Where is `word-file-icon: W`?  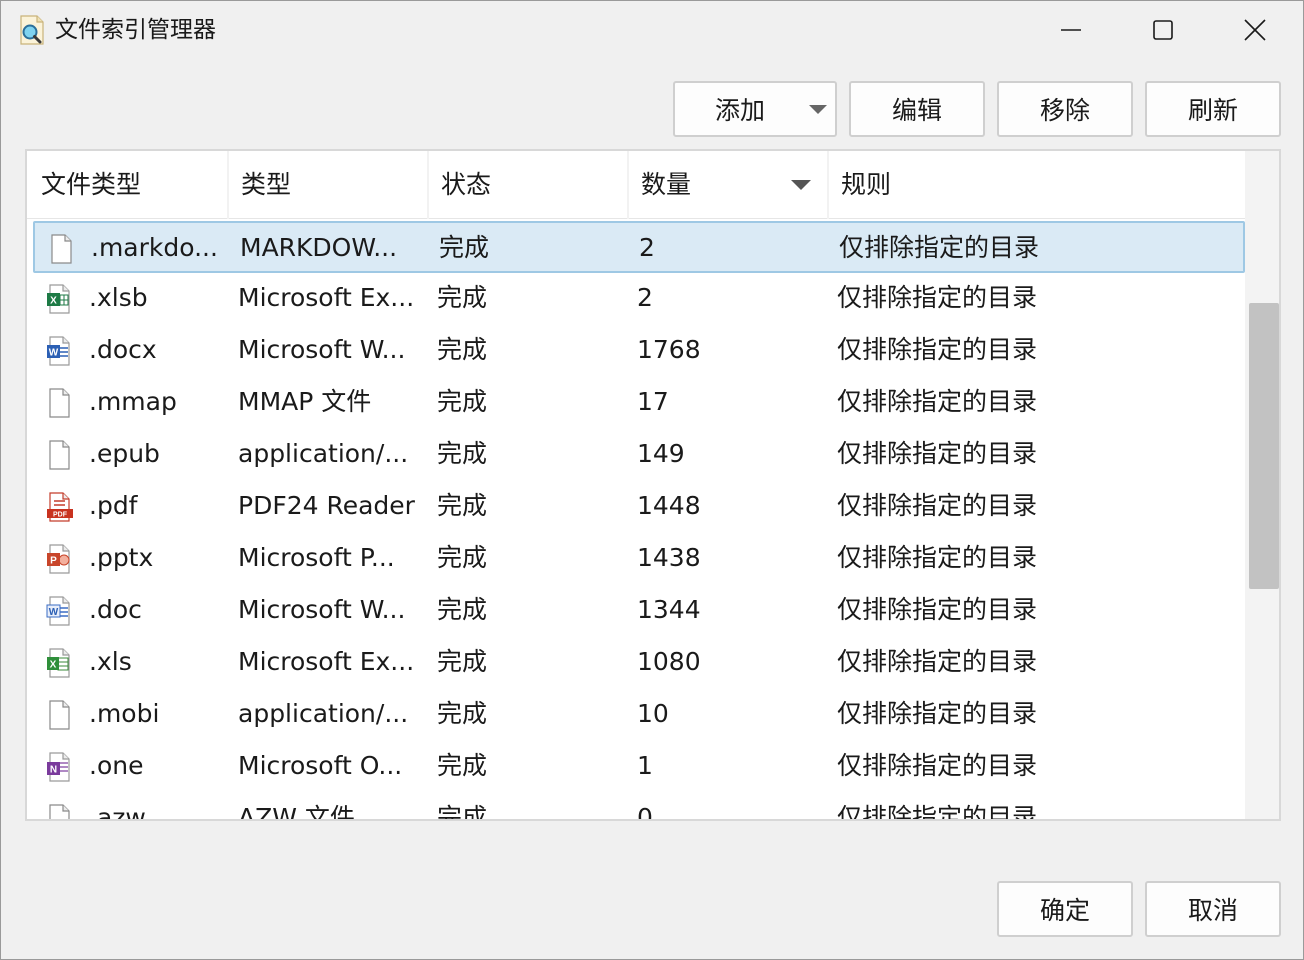
word-file-icon: W is located at coordinates (61, 351).